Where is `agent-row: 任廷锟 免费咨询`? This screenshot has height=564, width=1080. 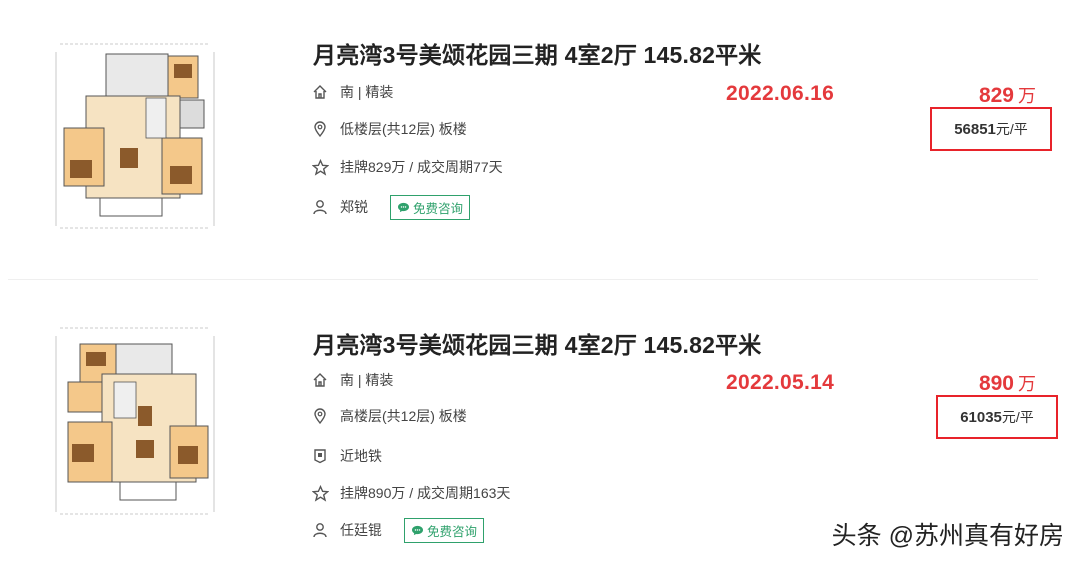 agent-row: 任廷锟 免费咨询 is located at coordinates (398, 530).